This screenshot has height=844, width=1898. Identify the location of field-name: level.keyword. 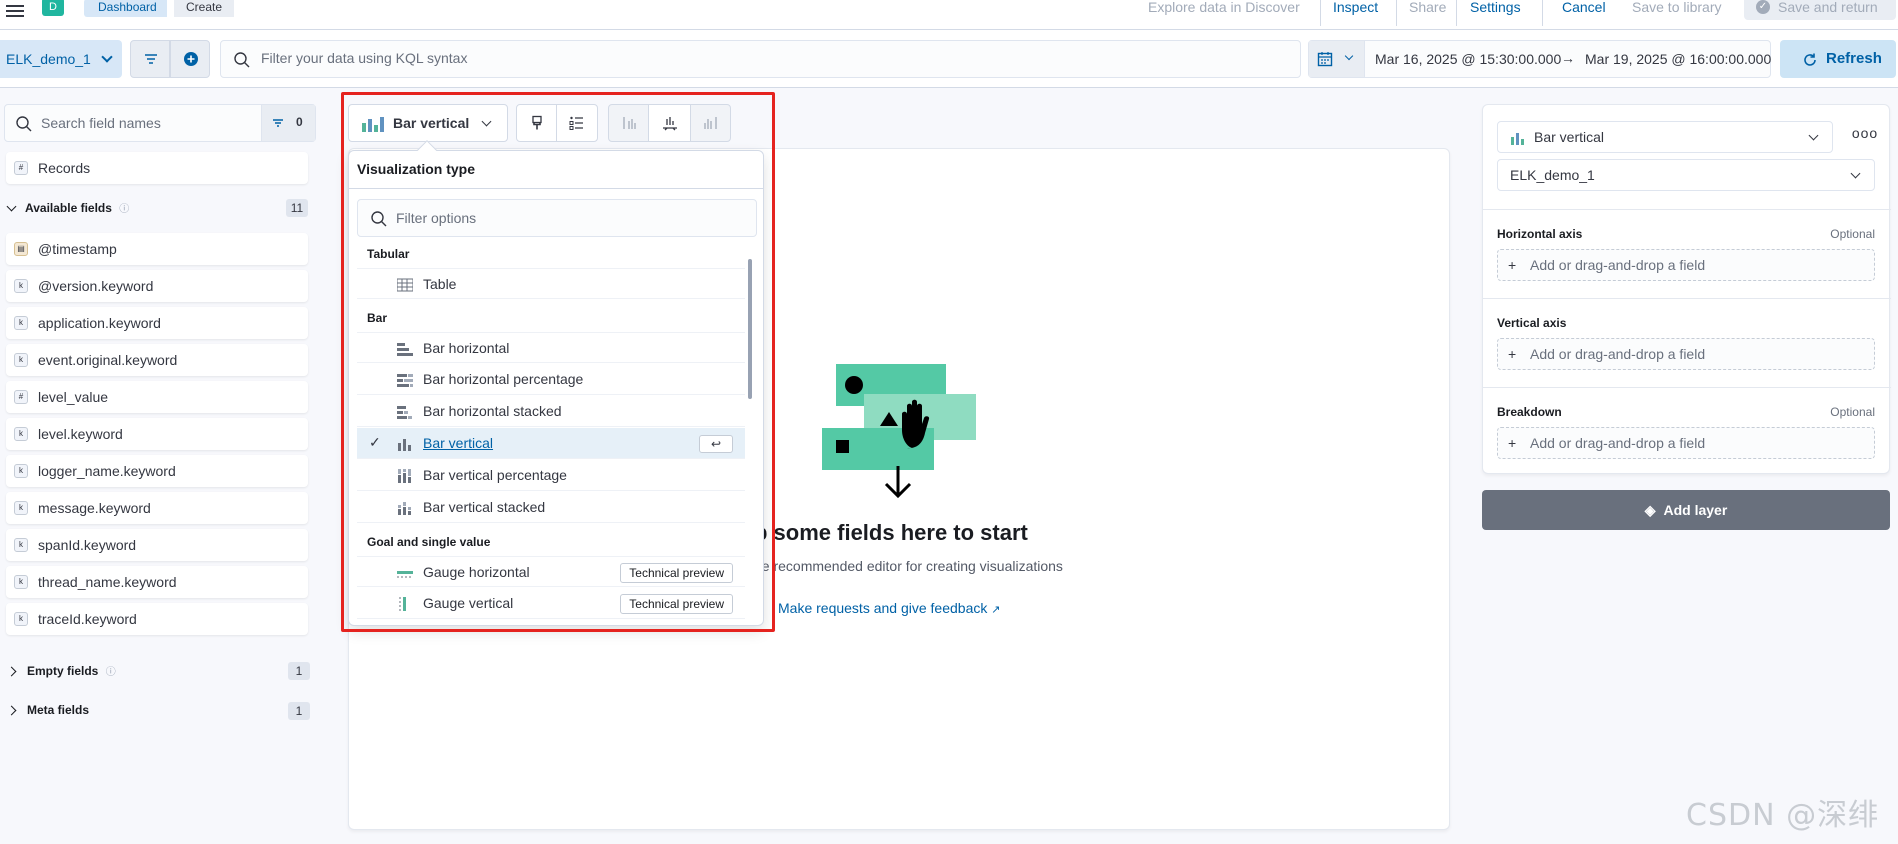
(80, 434).